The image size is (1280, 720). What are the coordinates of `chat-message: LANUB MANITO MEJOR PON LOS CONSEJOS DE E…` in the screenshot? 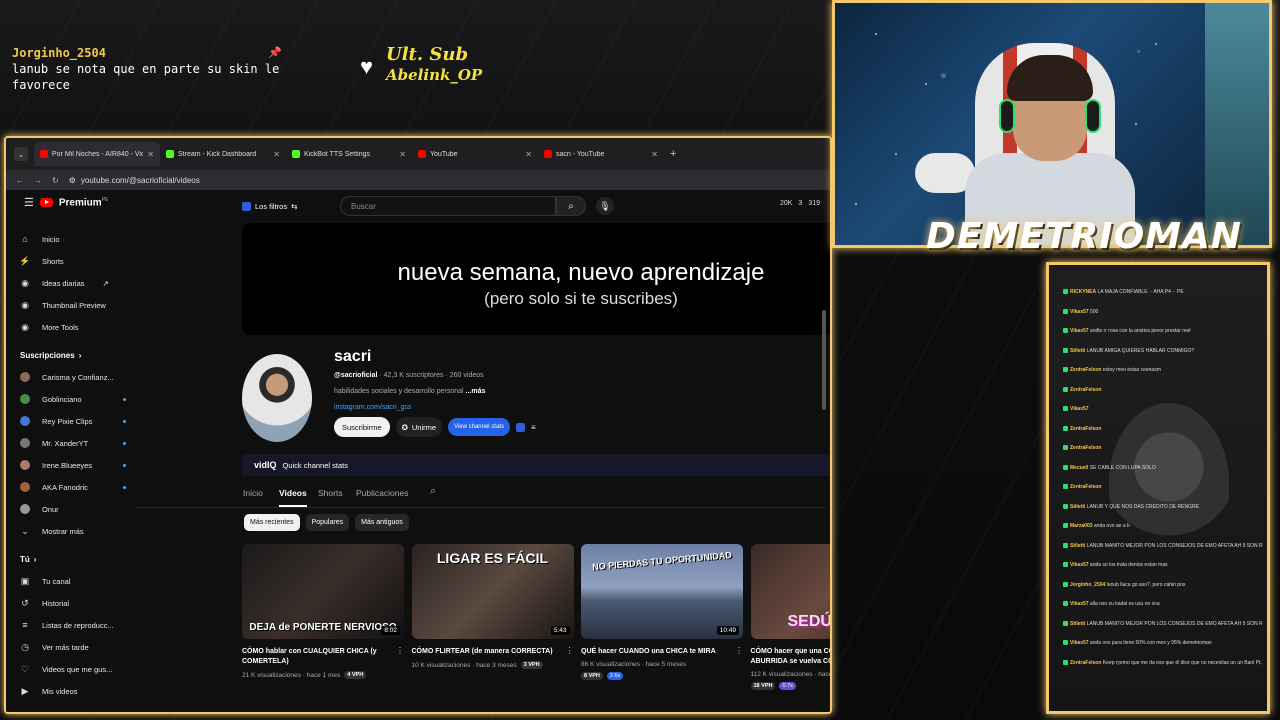 It's located at (1174, 623).